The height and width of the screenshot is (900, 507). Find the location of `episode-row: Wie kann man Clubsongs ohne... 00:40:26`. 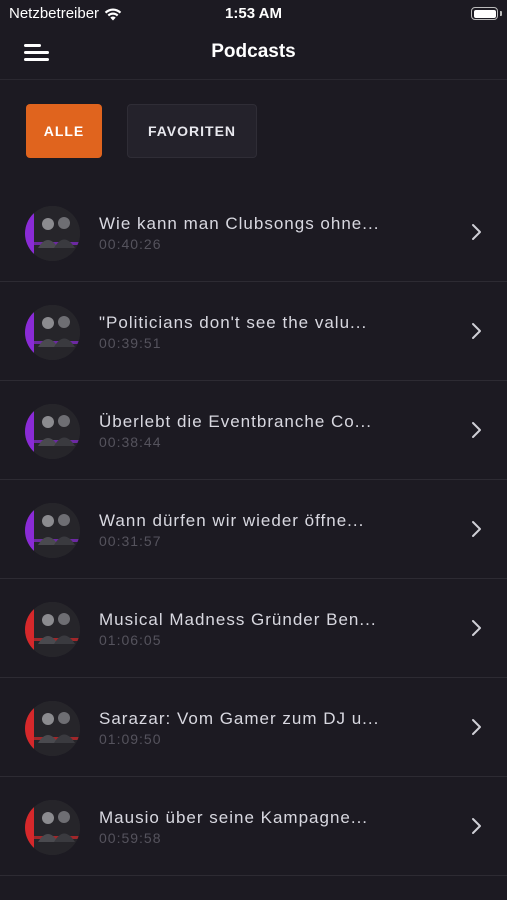

episode-row: Wie kann man Clubsongs ohne... 00:40:26 is located at coordinates (253, 232).